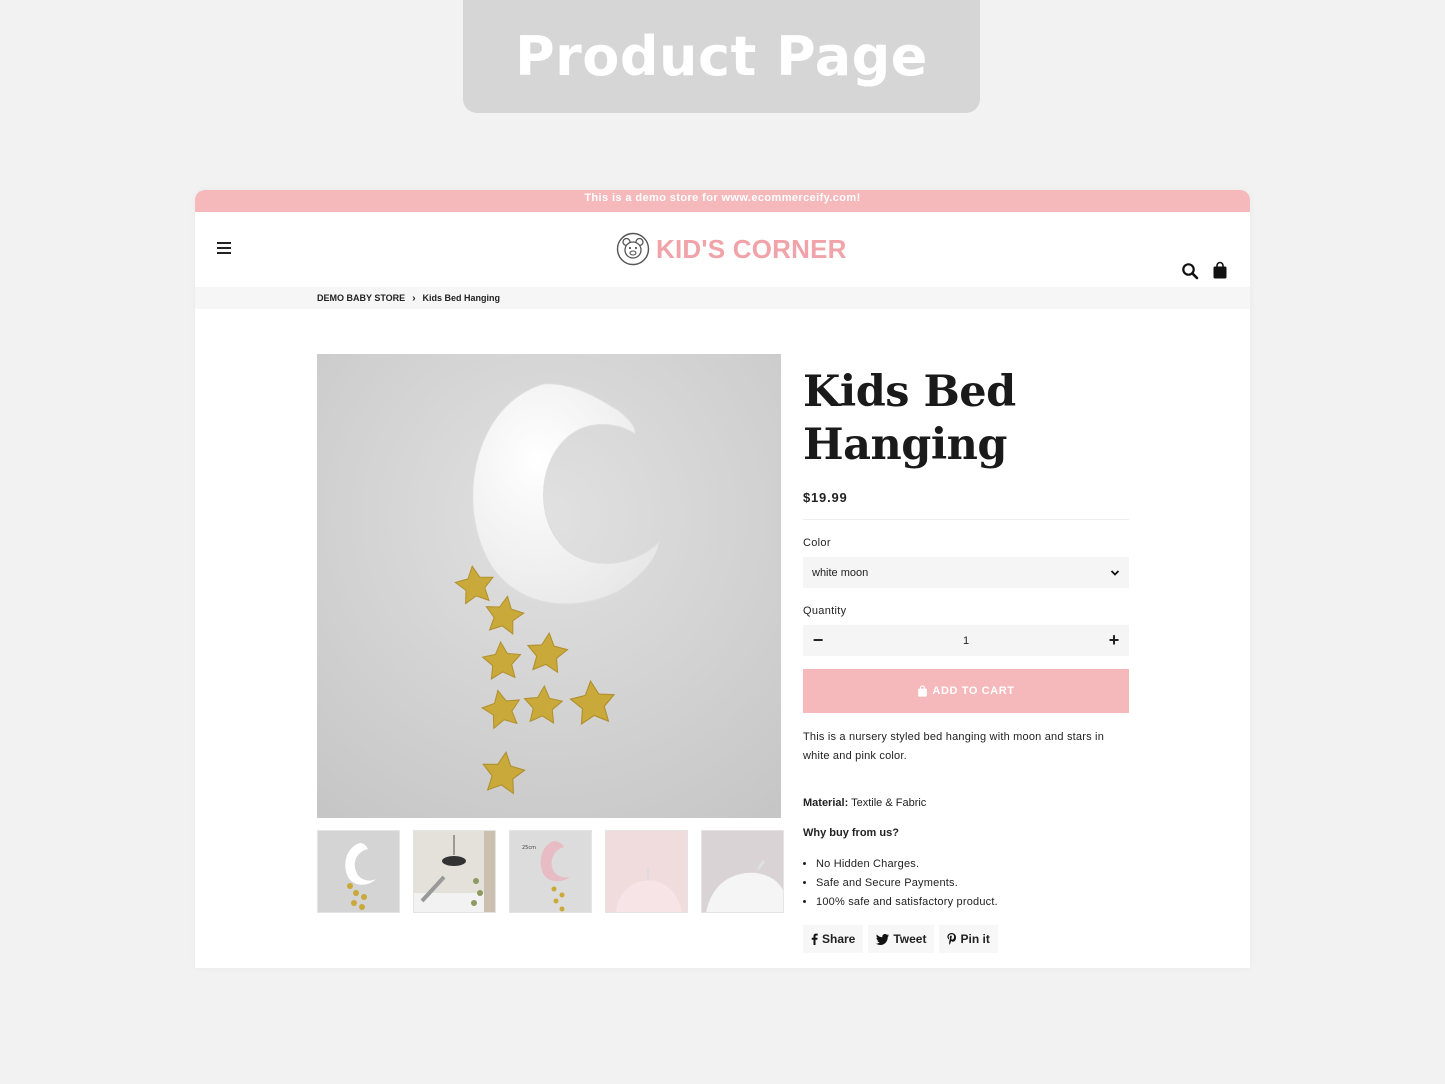 The height and width of the screenshot is (1084, 1445). What do you see at coordinates (549, 586) in the screenshot?
I see `main-product-image` at bounding box center [549, 586].